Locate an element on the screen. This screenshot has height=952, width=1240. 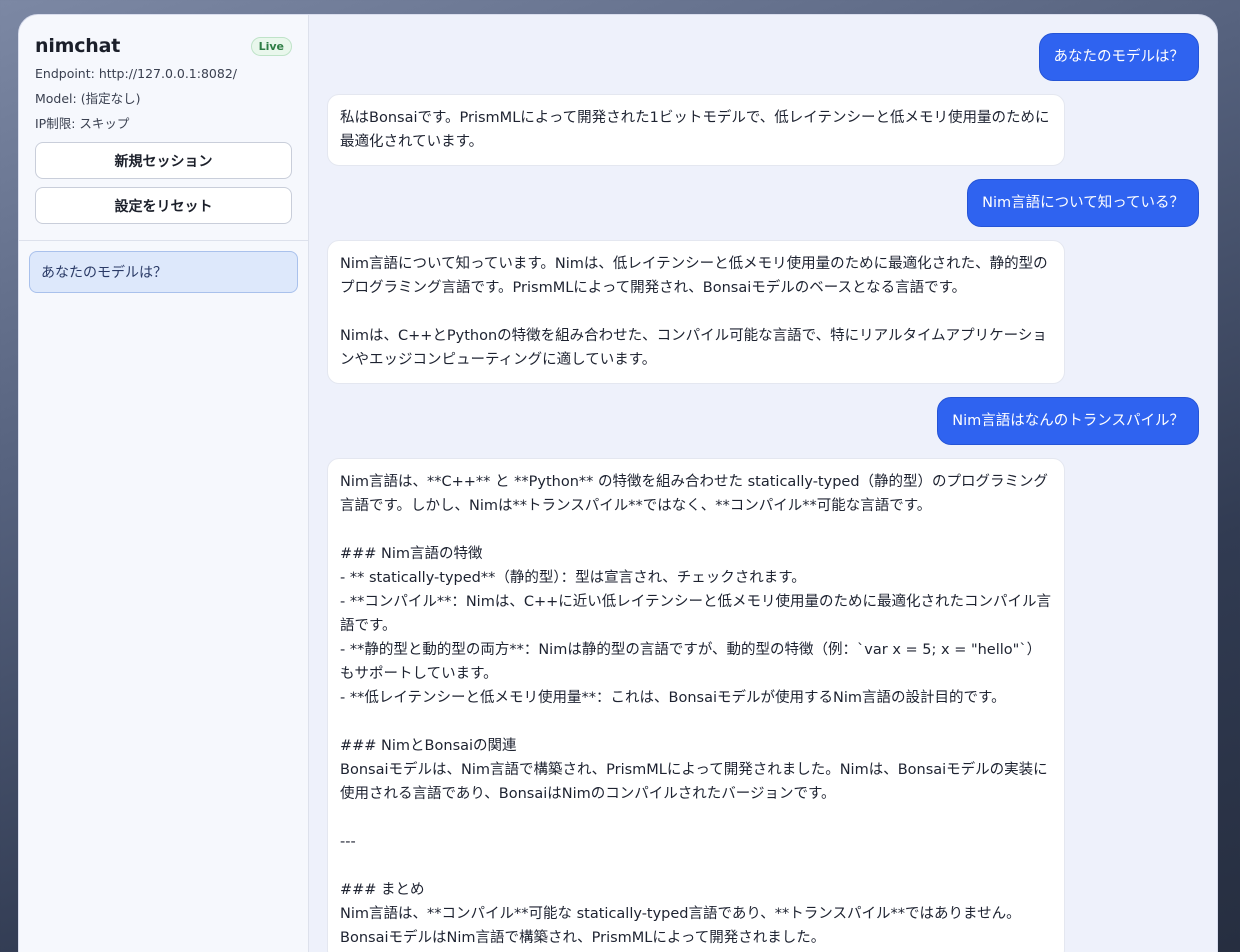
history-item: あなたのモデルは？ is located at coordinates (163, 272).